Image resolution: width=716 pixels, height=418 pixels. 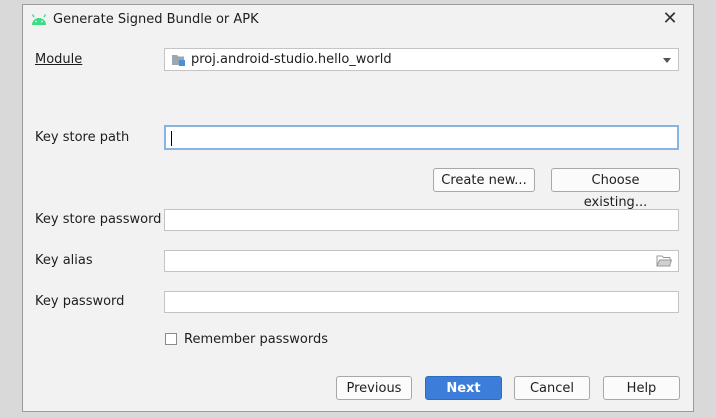 What do you see at coordinates (256, 339) in the screenshot?
I see `remember-passwords-label: Remember passwords` at bounding box center [256, 339].